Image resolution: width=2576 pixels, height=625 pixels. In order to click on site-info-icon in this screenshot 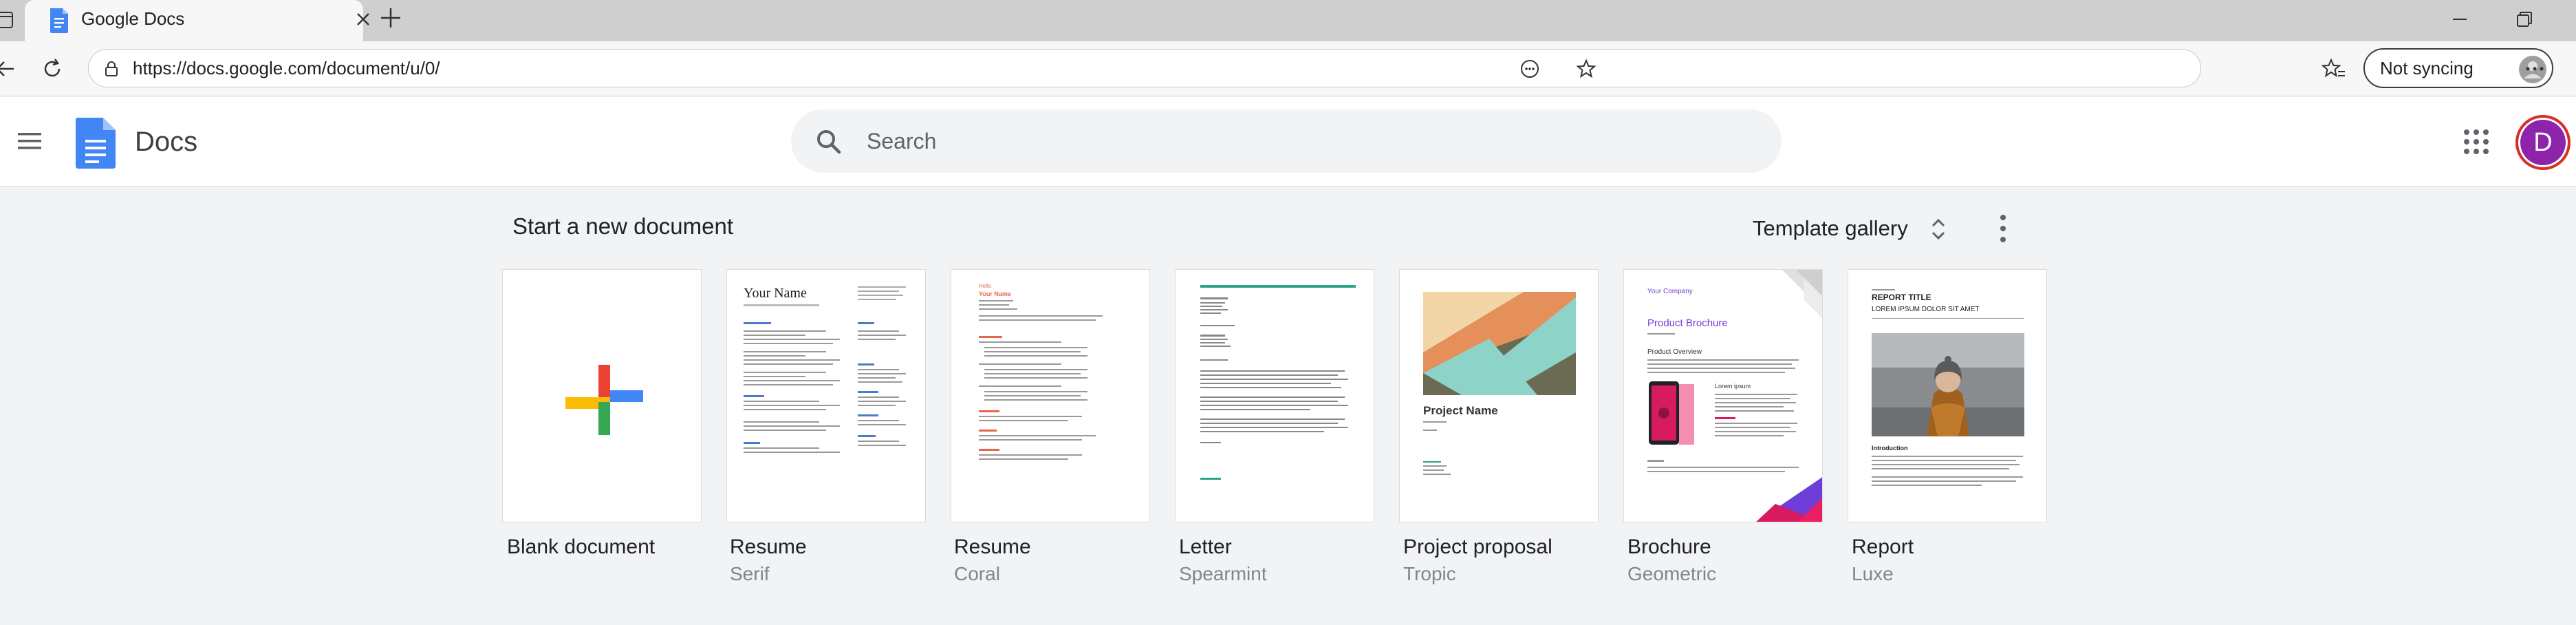, I will do `click(111, 69)`.